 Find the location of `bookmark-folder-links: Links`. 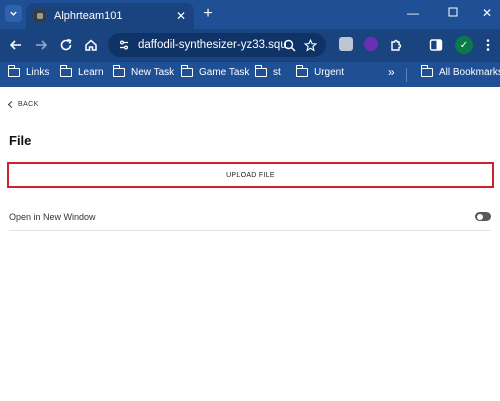

bookmark-folder-links: Links is located at coordinates (28, 71).